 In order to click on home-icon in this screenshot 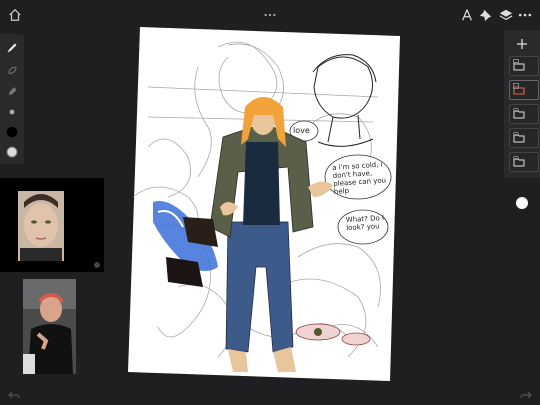, I will do `click(15, 15)`.